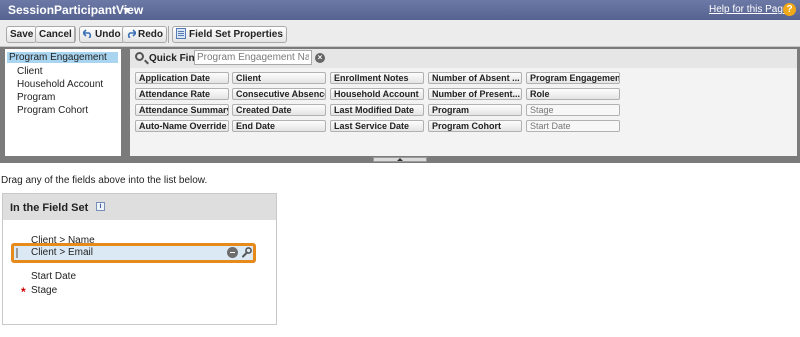 The width and height of the screenshot is (800, 337). What do you see at coordinates (182, 94) in the screenshot?
I see `field-button: Attendance Rate` at bounding box center [182, 94].